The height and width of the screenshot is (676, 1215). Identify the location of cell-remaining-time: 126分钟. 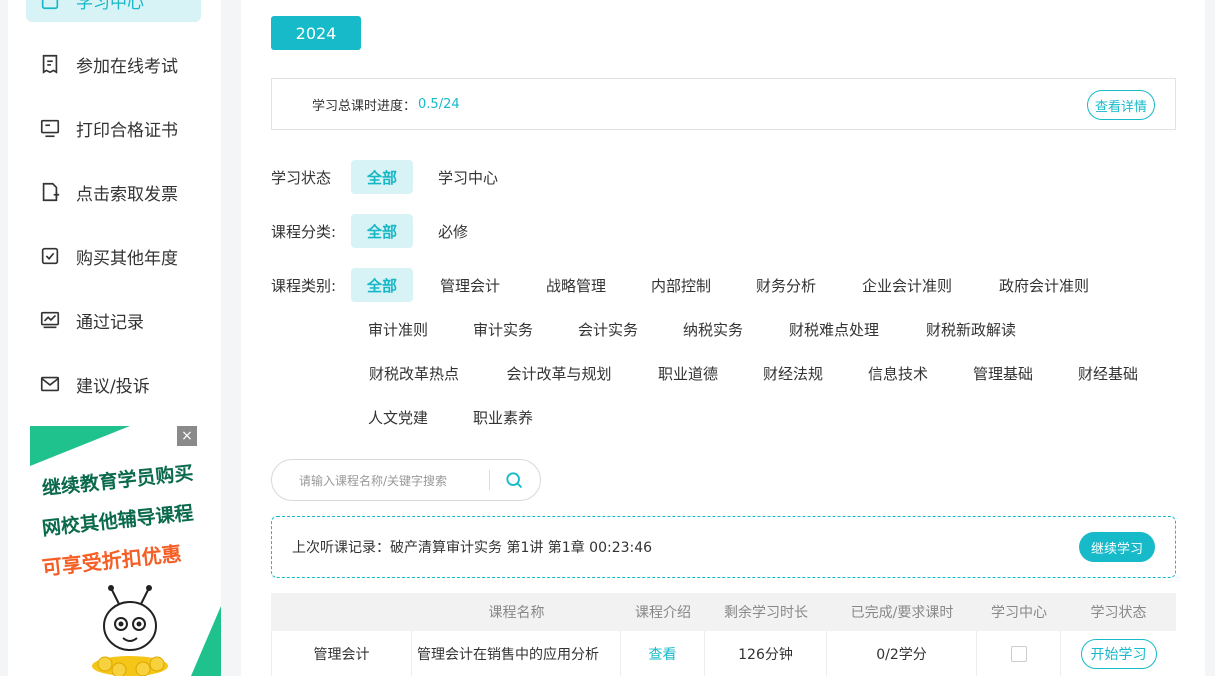
(766, 653).